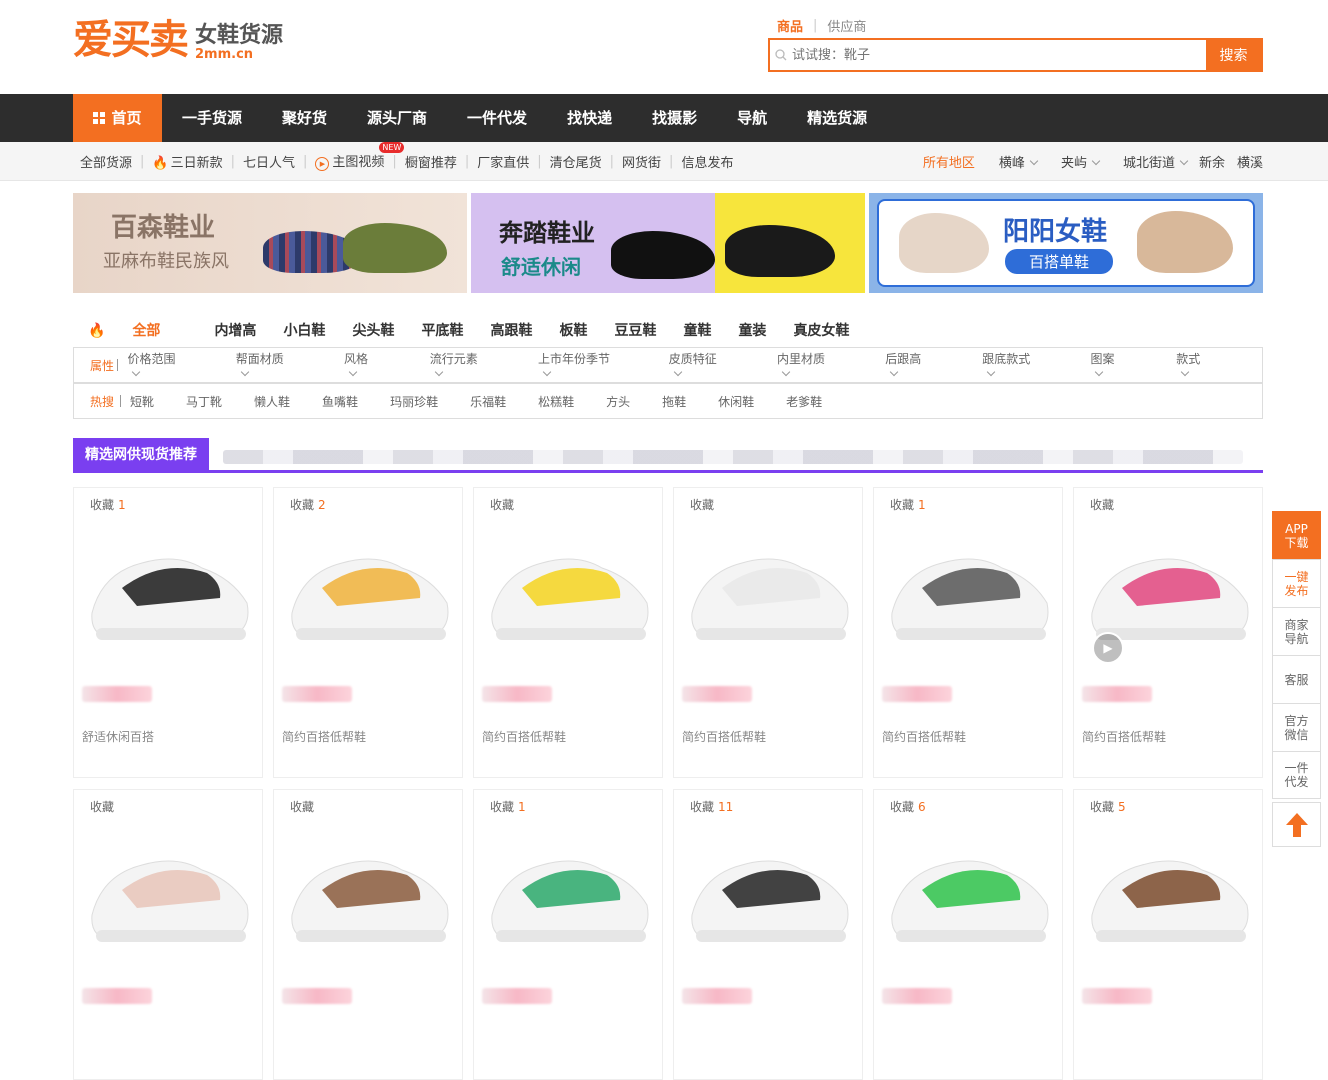  I want to click on cat-item: 平底鞋, so click(442, 330).